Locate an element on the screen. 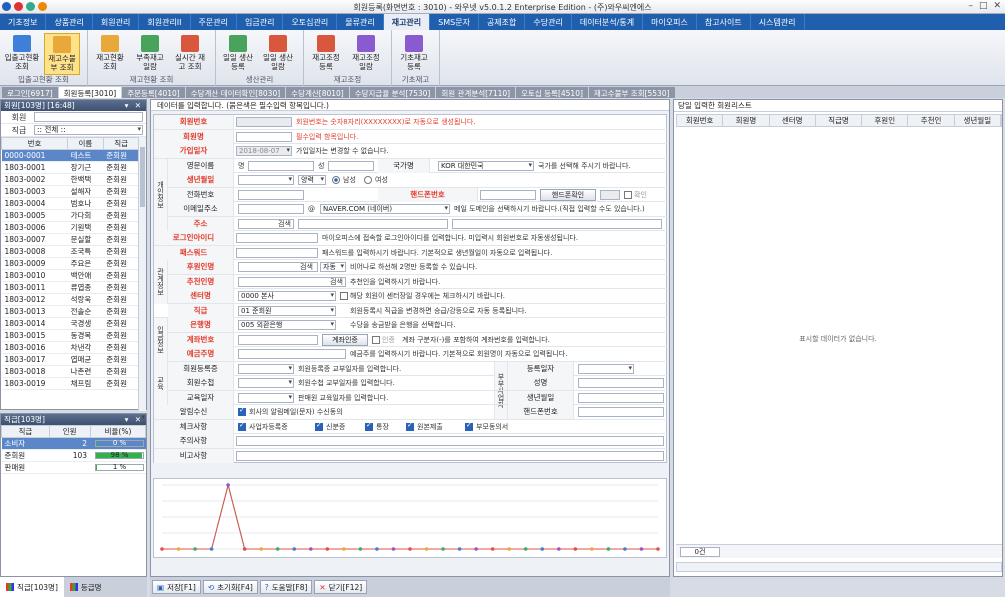 The image size is (1005, 597). doc-tab-6: 회원 관계분석[7110] is located at coordinates (476, 92).